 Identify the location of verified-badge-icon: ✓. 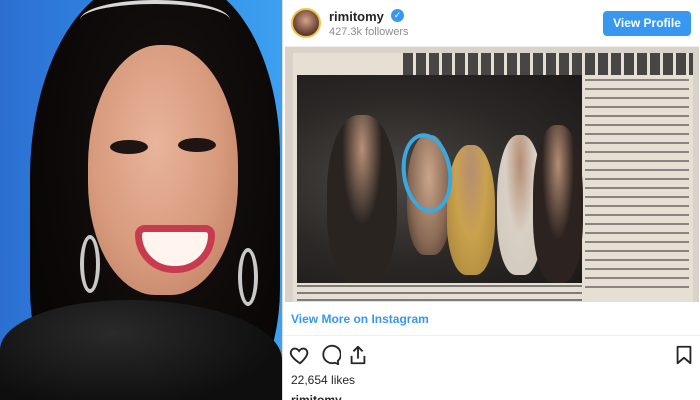
(397, 15).